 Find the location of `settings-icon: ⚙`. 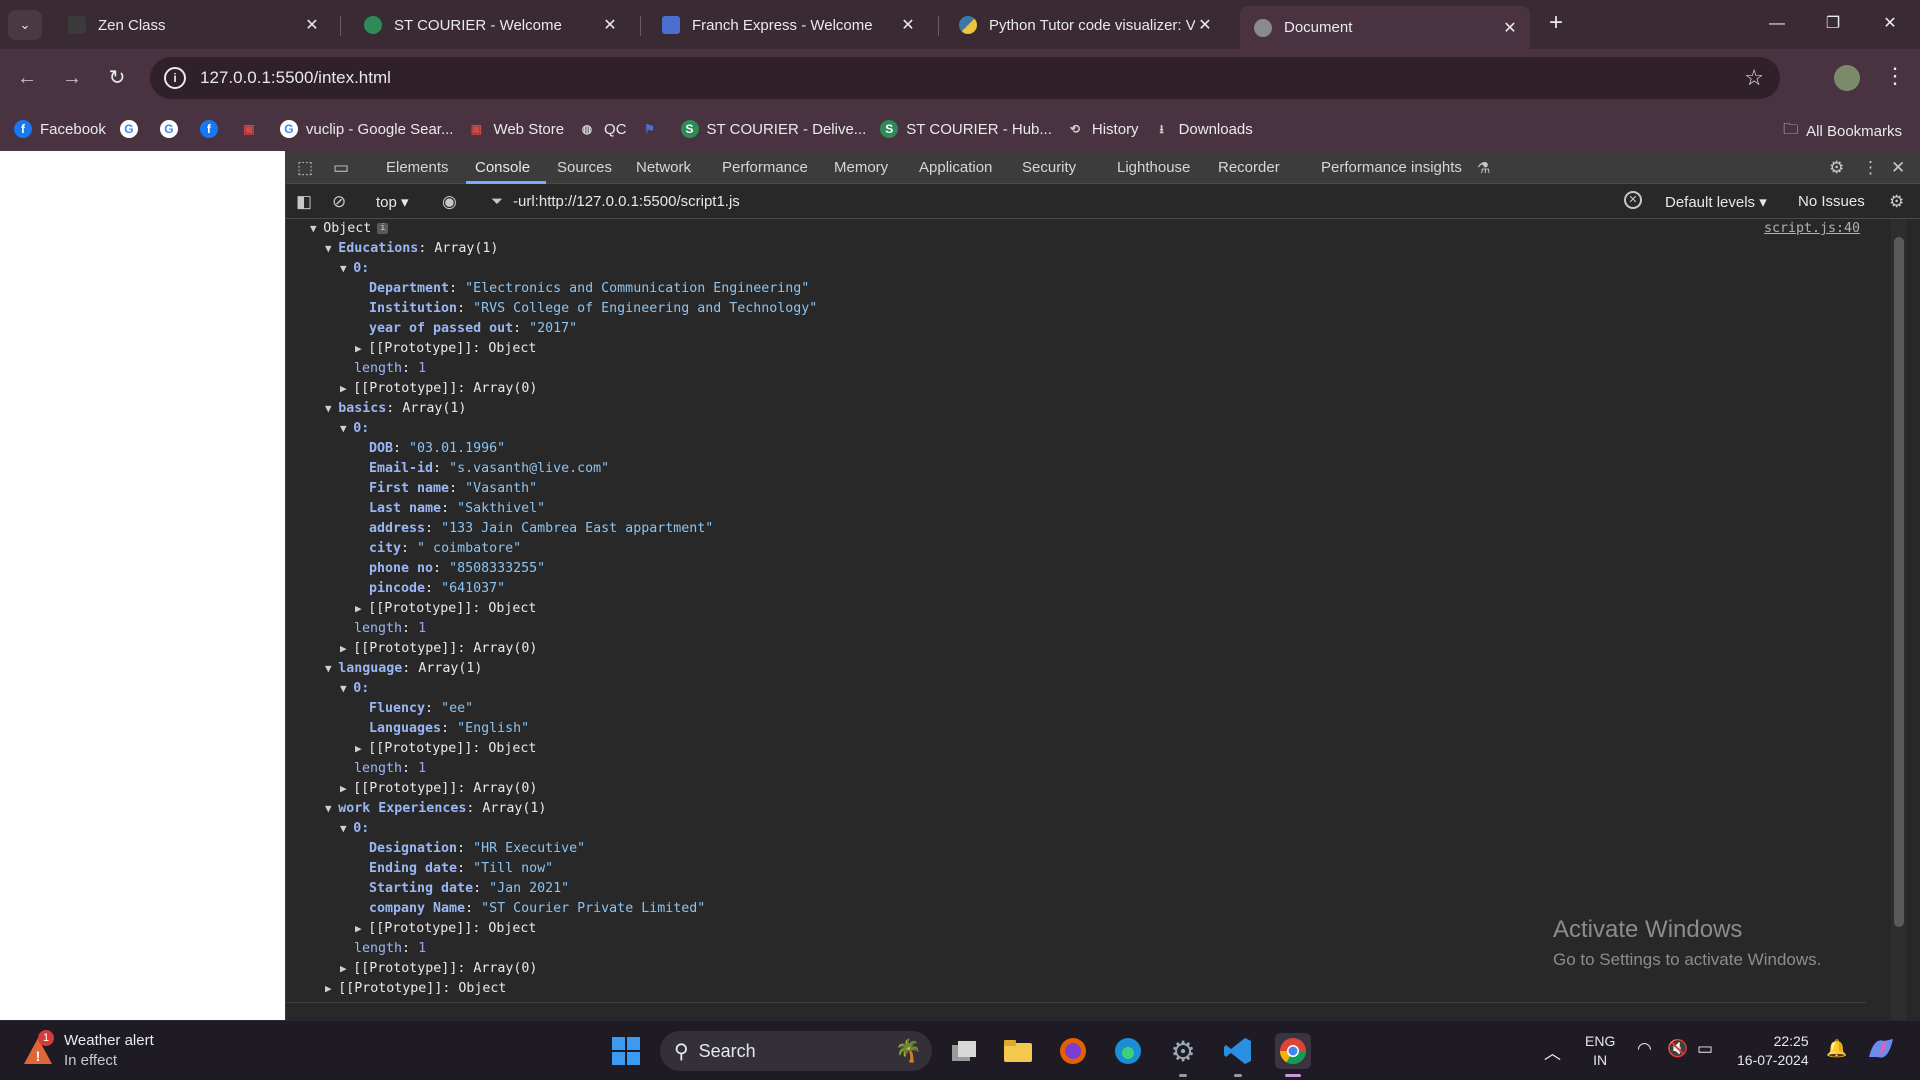

settings-icon: ⚙ is located at coordinates (1183, 1051).